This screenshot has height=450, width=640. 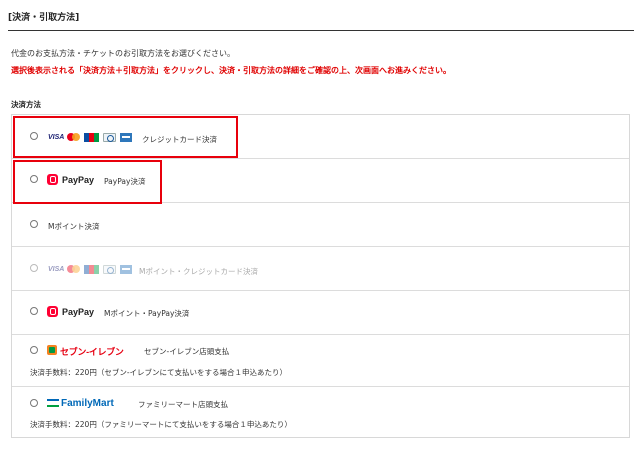 I want to click on visa-logo: VISA, so click(x=56, y=269).